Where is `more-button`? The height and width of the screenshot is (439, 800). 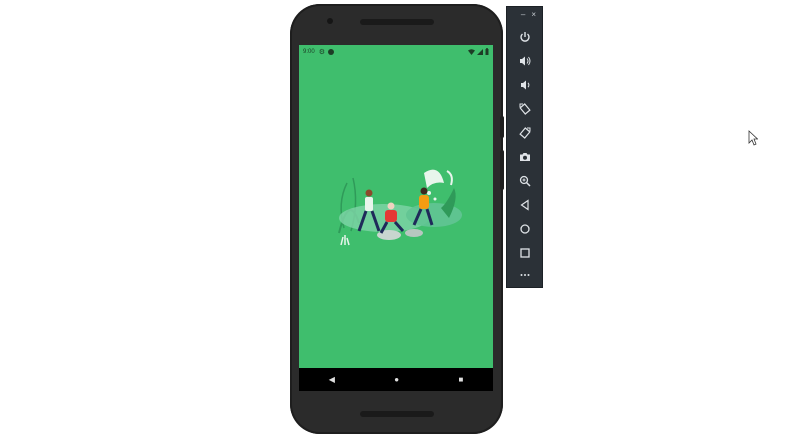
more-button is located at coordinates (524, 275).